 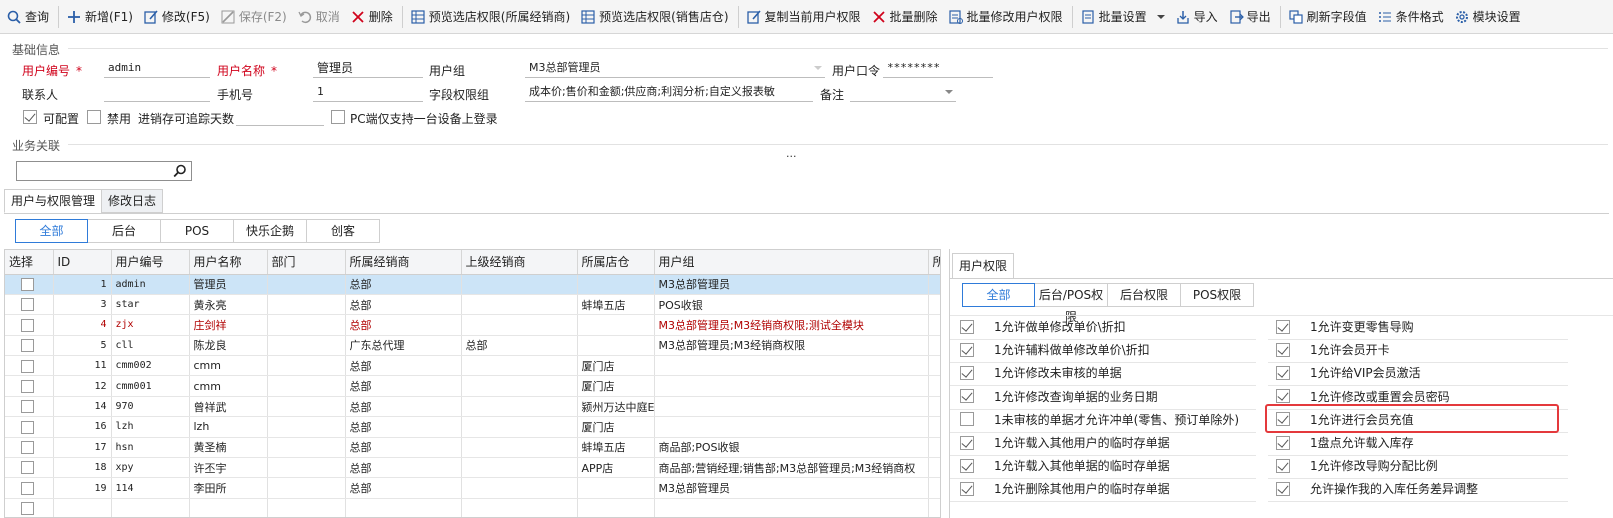 What do you see at coordinates (94, 117) in the screenshot?
I see `disabled-checkbox` at bounding box center [94, 117].